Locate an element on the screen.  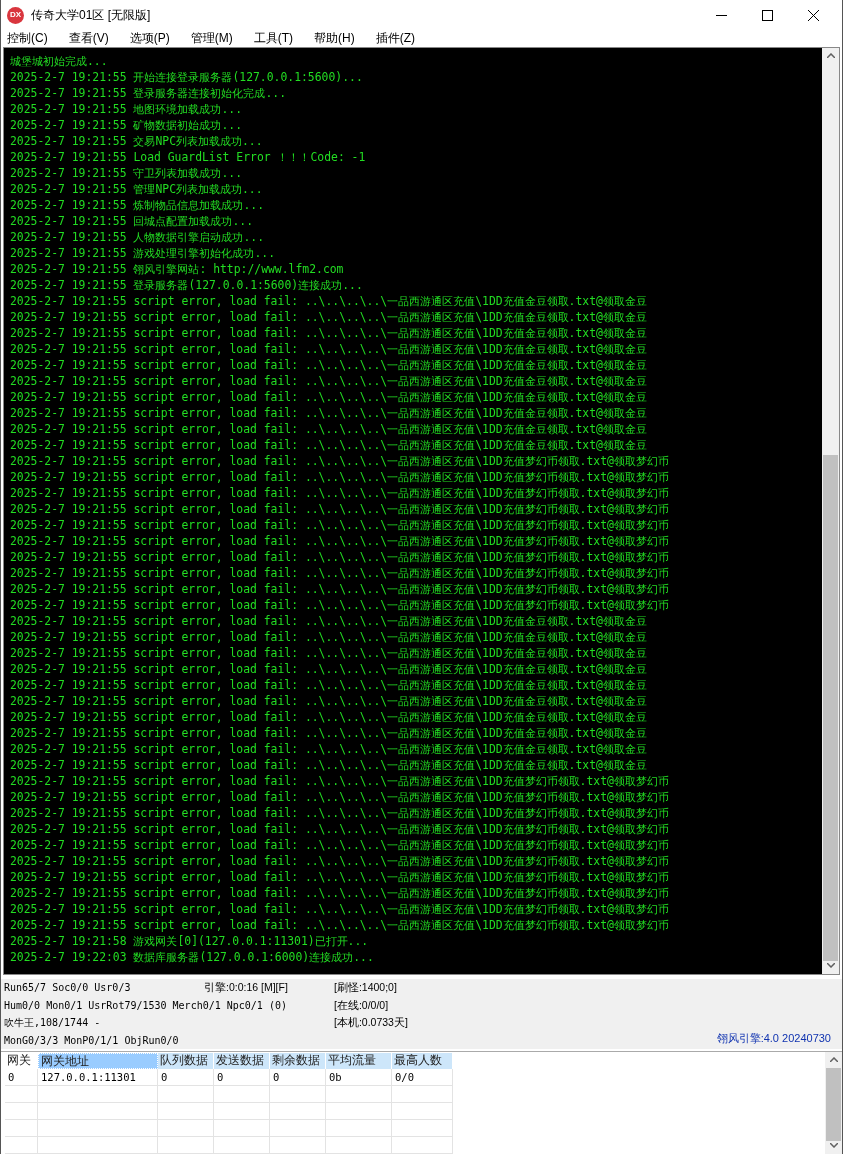
menu-item: 查看(V) is located at coordinates (88, 38).